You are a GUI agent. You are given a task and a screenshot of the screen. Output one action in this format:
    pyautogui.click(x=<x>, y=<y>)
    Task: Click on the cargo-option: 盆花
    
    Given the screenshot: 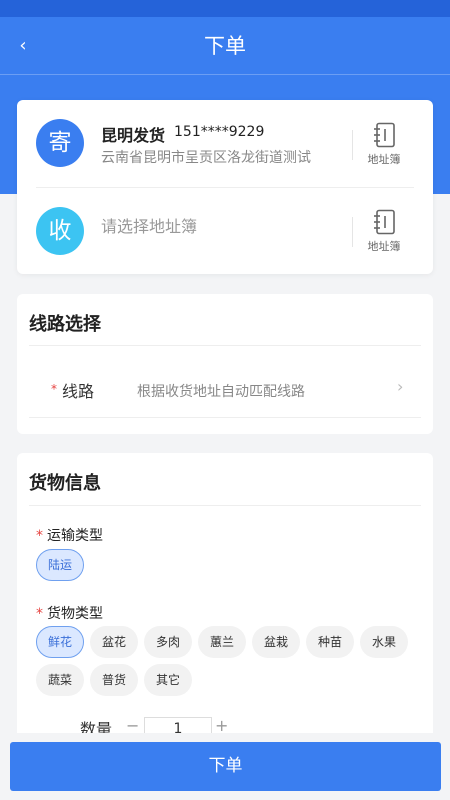 What is the action you would take?
    pyautogui.click(x=114, y=642)
    